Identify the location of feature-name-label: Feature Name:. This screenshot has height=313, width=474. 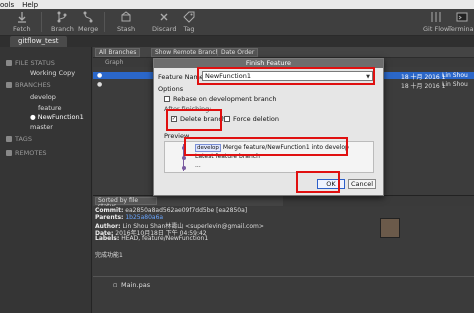
(182, 77).